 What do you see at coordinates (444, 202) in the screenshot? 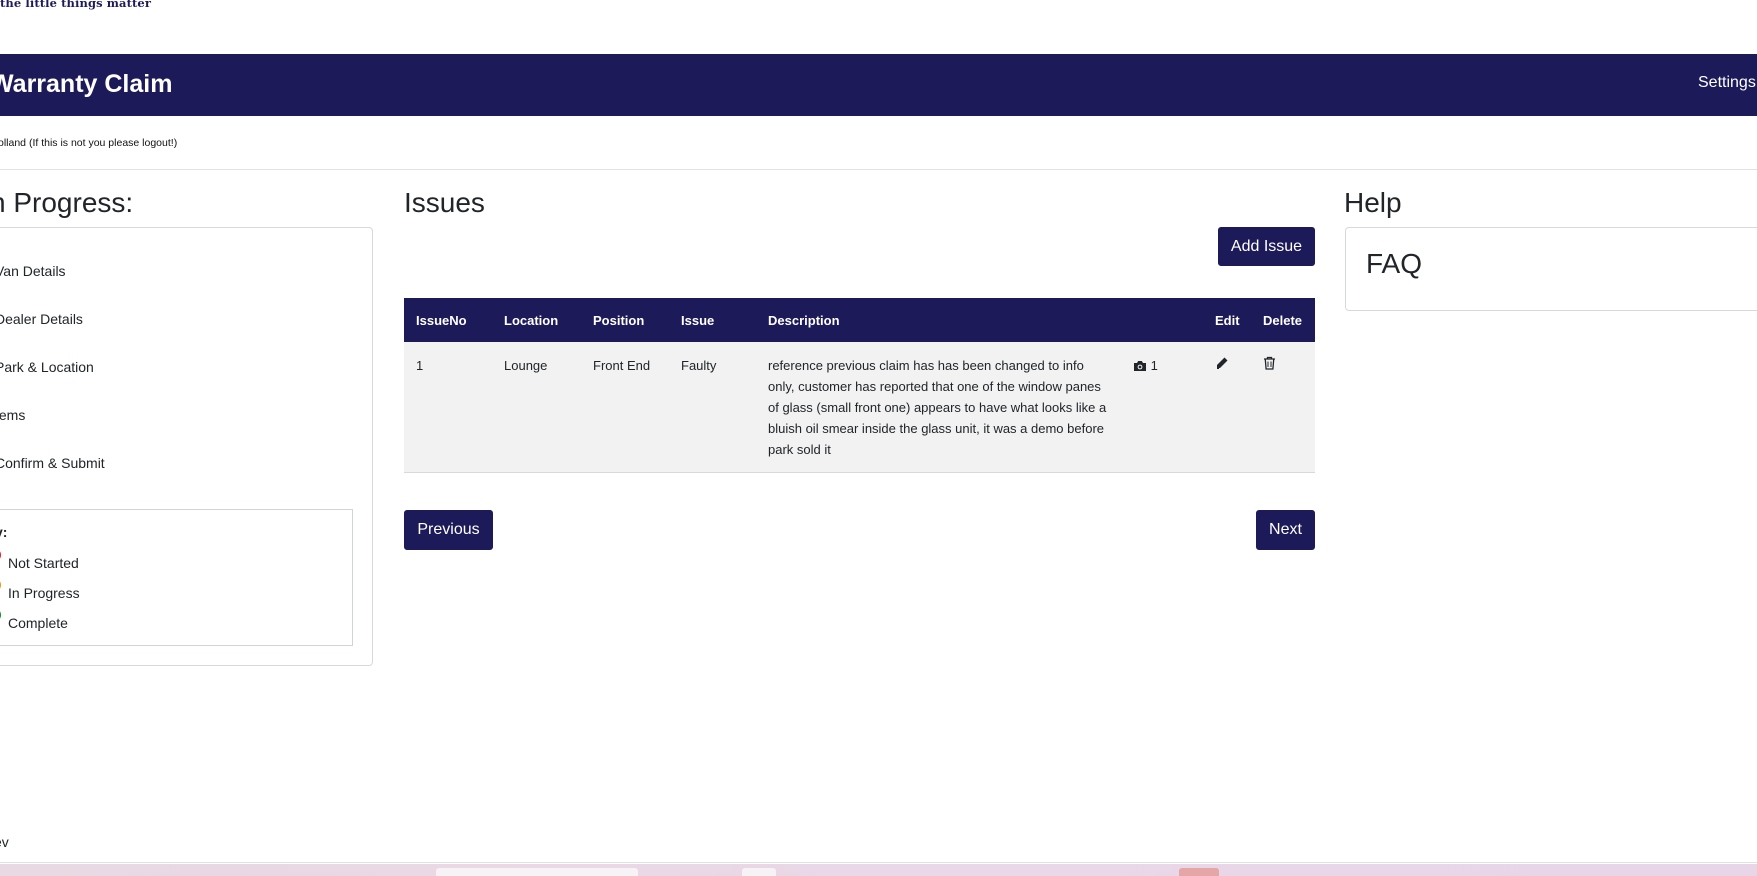
I see `issues-heading: Issues` at bounding box center [444, 202].